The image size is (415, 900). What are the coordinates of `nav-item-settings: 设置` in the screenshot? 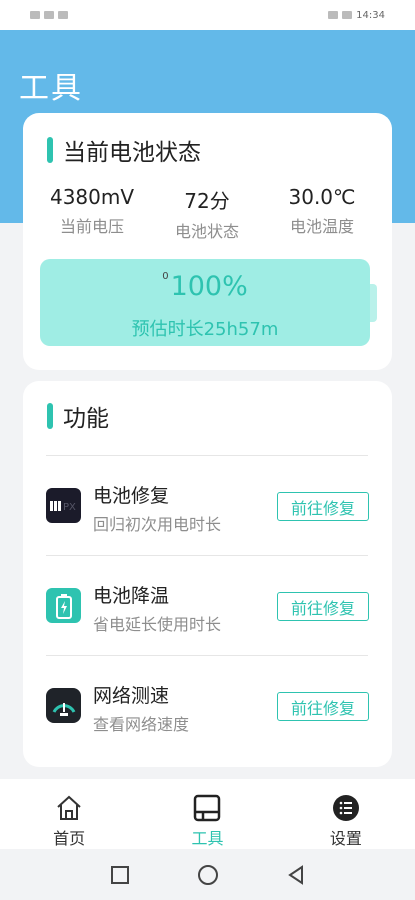 It's located at (346, 814).